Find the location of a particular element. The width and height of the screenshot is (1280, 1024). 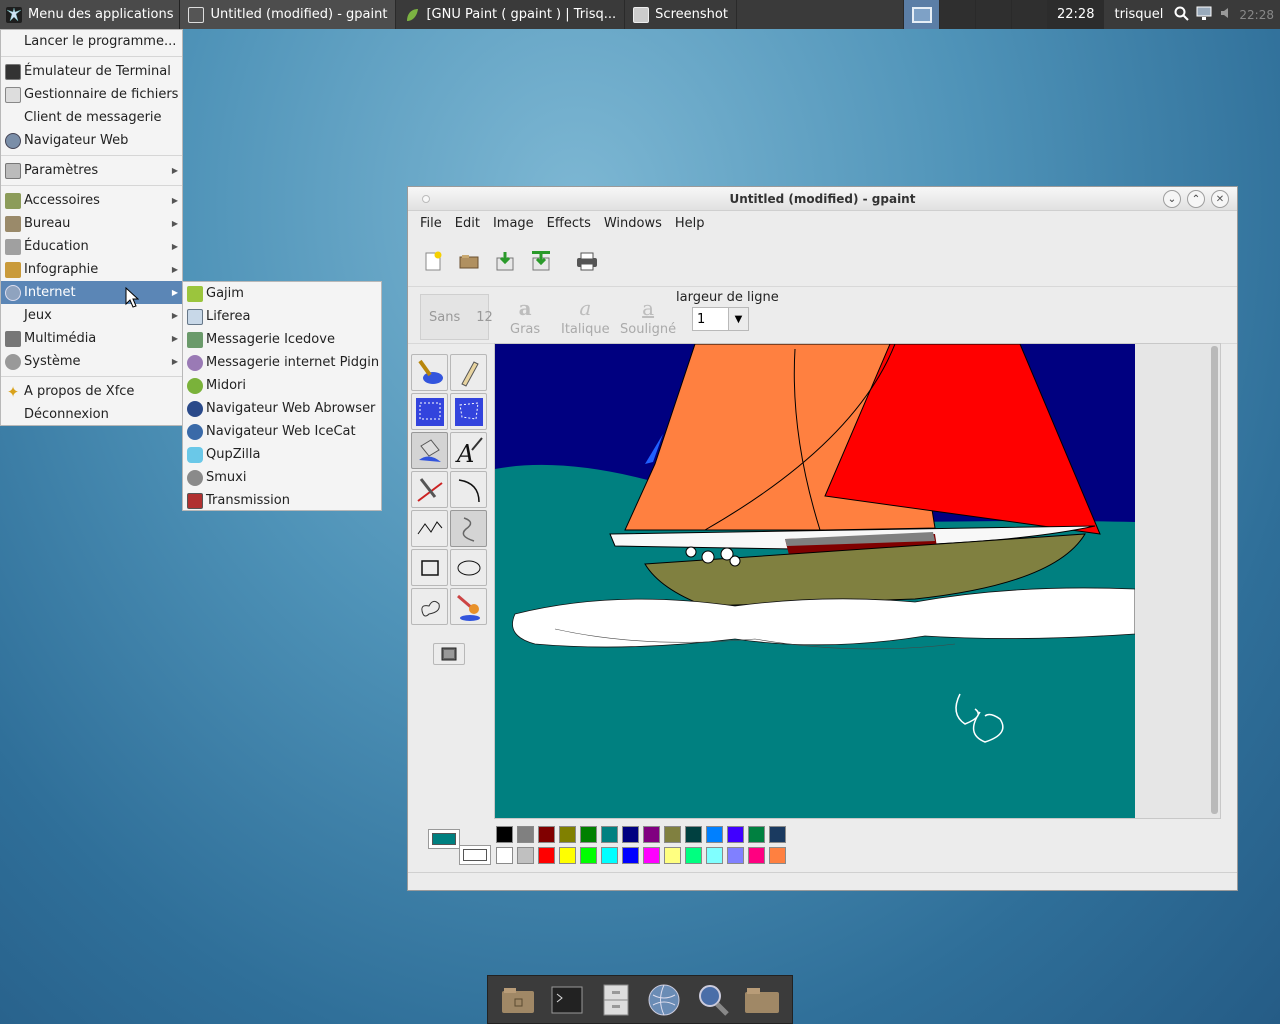

submenu-item-transmission: Transmission is located at coordinates (282, 500).